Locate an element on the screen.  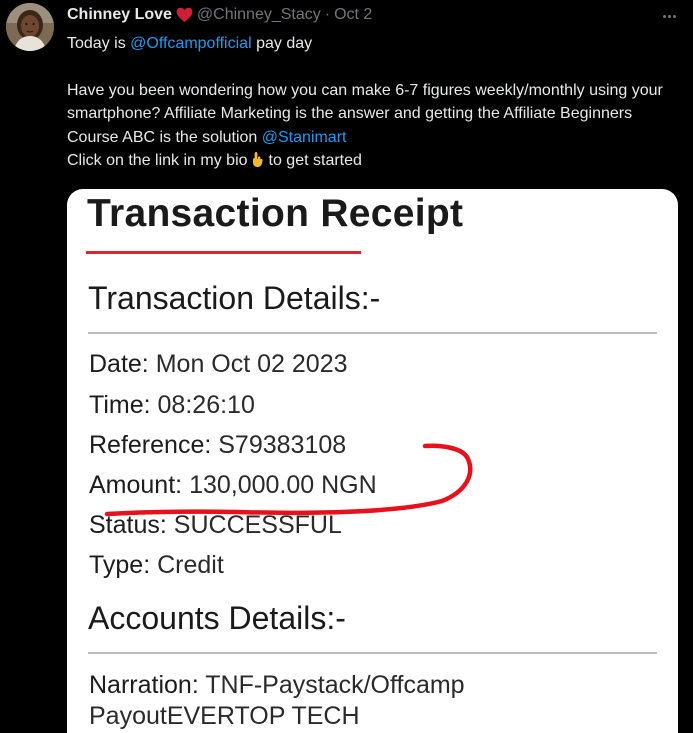
display-name: Chinney Love is located at coordinates (119, 15).